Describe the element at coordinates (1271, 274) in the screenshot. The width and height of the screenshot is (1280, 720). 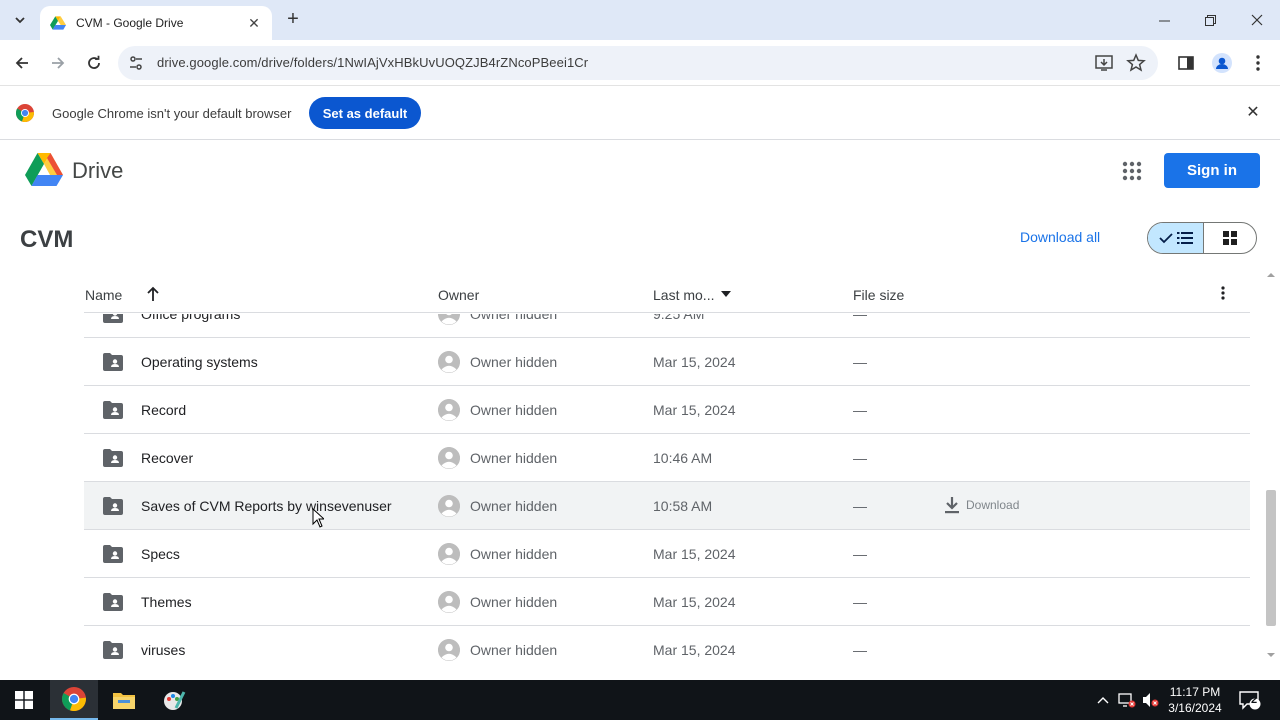
I see `scroll-up-icon` at that location.